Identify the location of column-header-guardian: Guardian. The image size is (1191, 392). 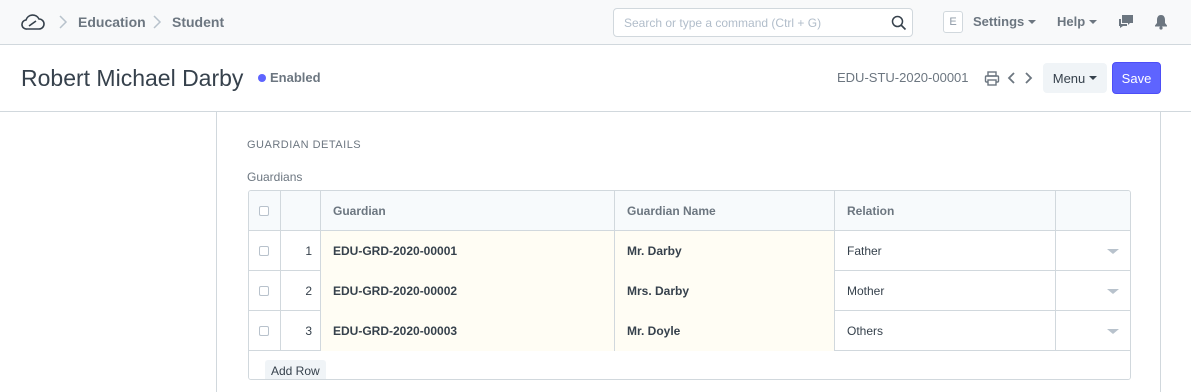
(468, 211).